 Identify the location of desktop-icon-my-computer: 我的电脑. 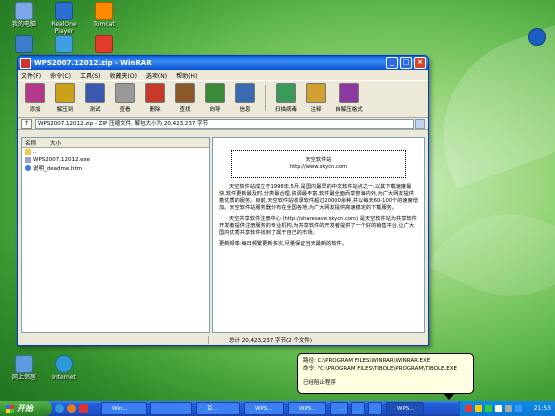
(24, 15).